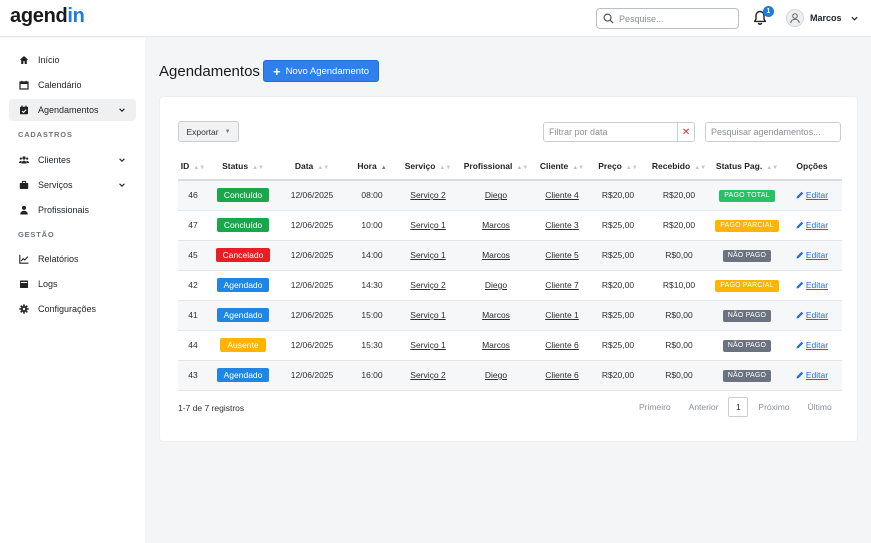 The image size is (871, 543). Describe the element at coordinates (679, 167) in the screenshot. I see `col-recebido: Recebido ▲▼` at that location.